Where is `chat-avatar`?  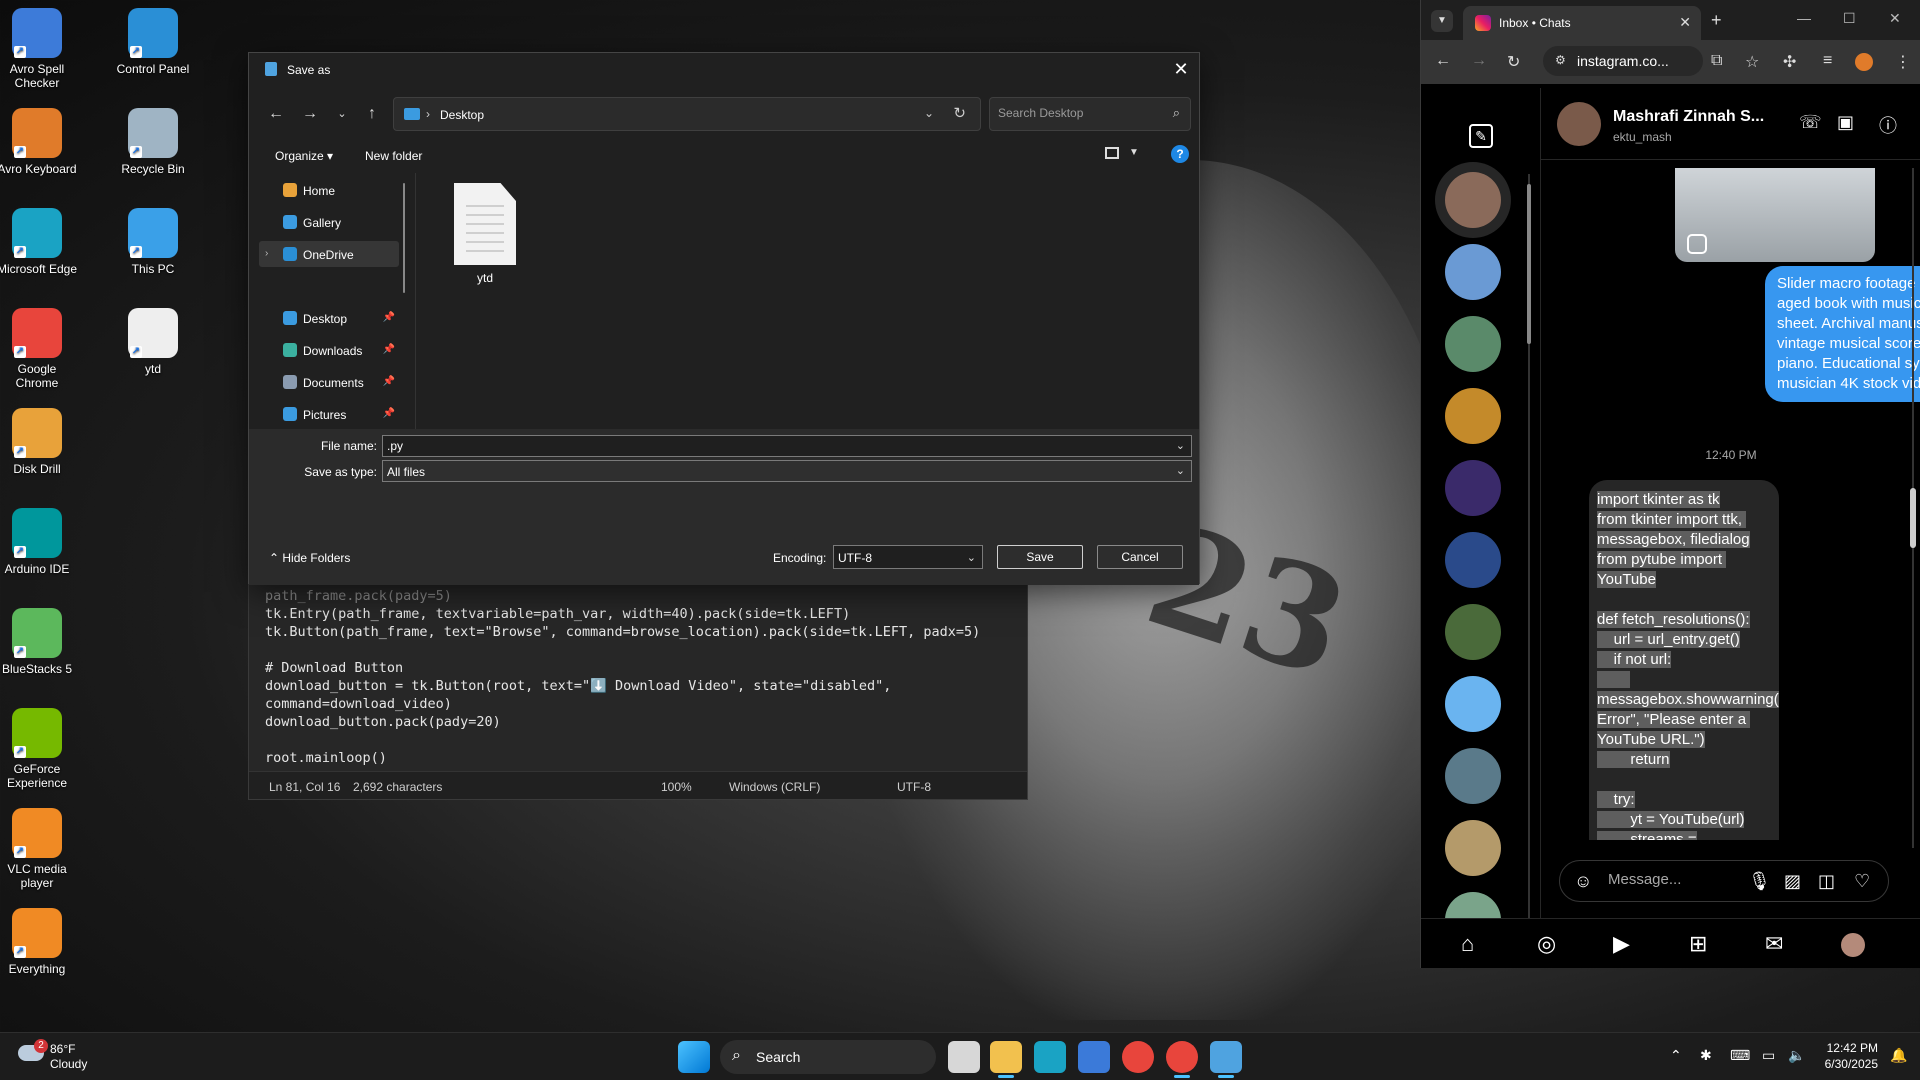
chat-avatar is located at coordinates (1579, 124).